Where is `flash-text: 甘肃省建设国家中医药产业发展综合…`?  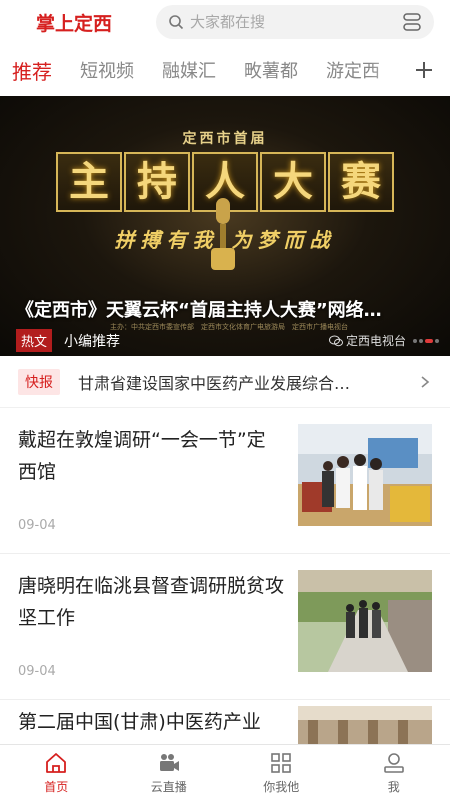
flash-text: 甘肃省建设国家中医药产业发展综合… is located at coordinates (245, 382).